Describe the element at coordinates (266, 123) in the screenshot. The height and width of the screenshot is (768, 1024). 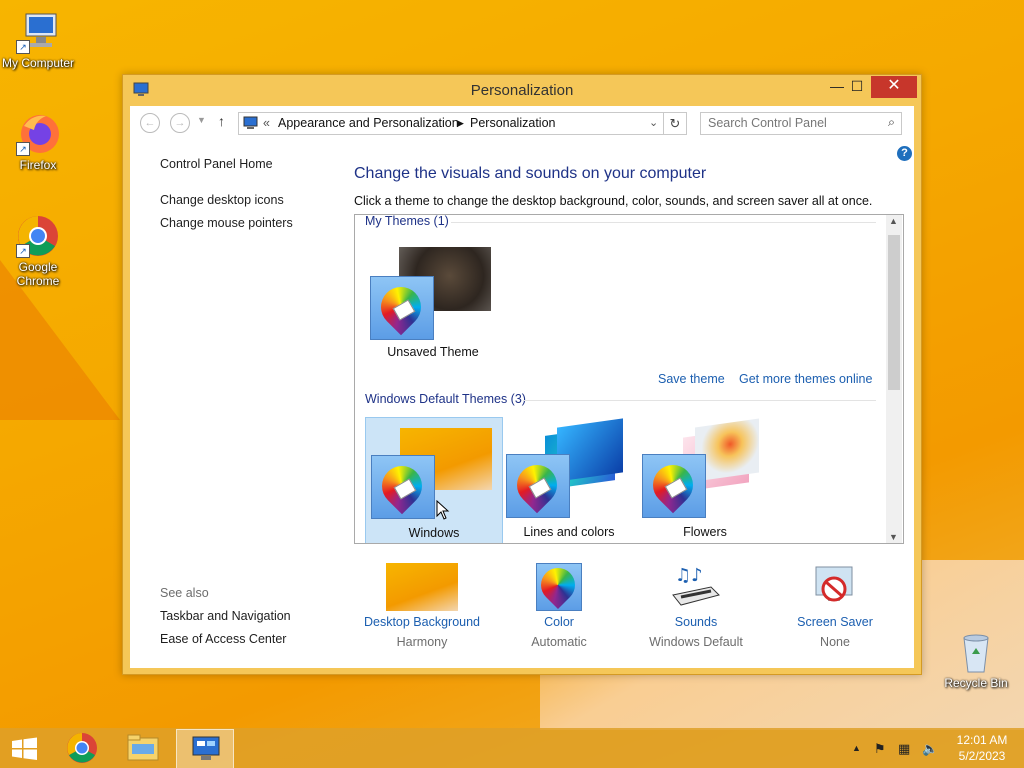
I see `address-prefix: «` at that location.